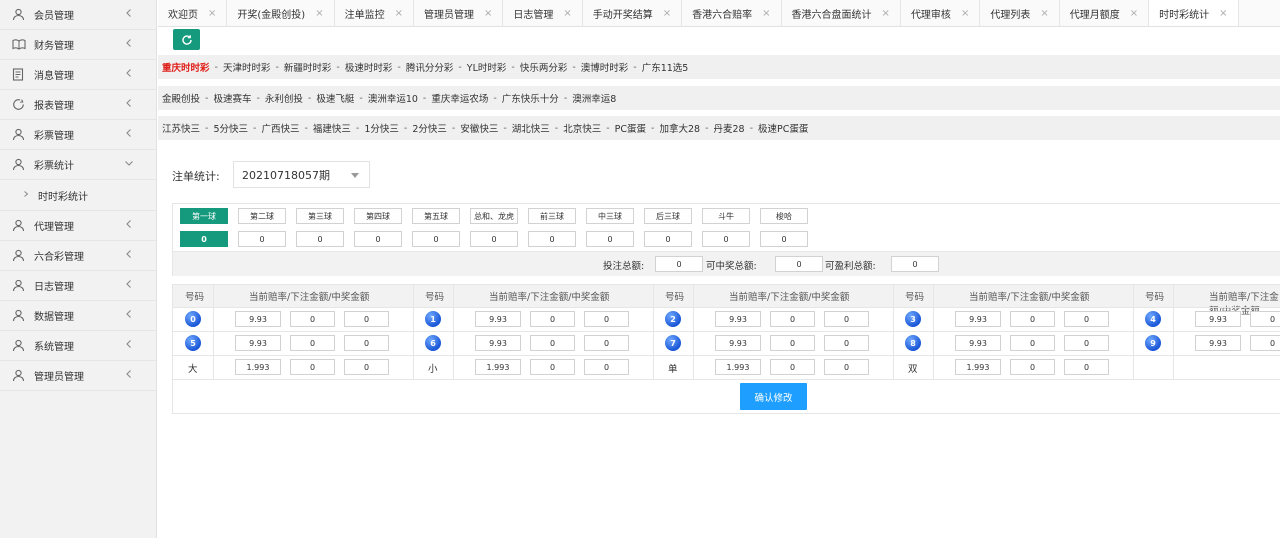 This screenshot has height=538, width=1280. Describe the element at coordinates (193, 13) in the screenshot. I see `tab-0: 欢迎页 ×` at that location.